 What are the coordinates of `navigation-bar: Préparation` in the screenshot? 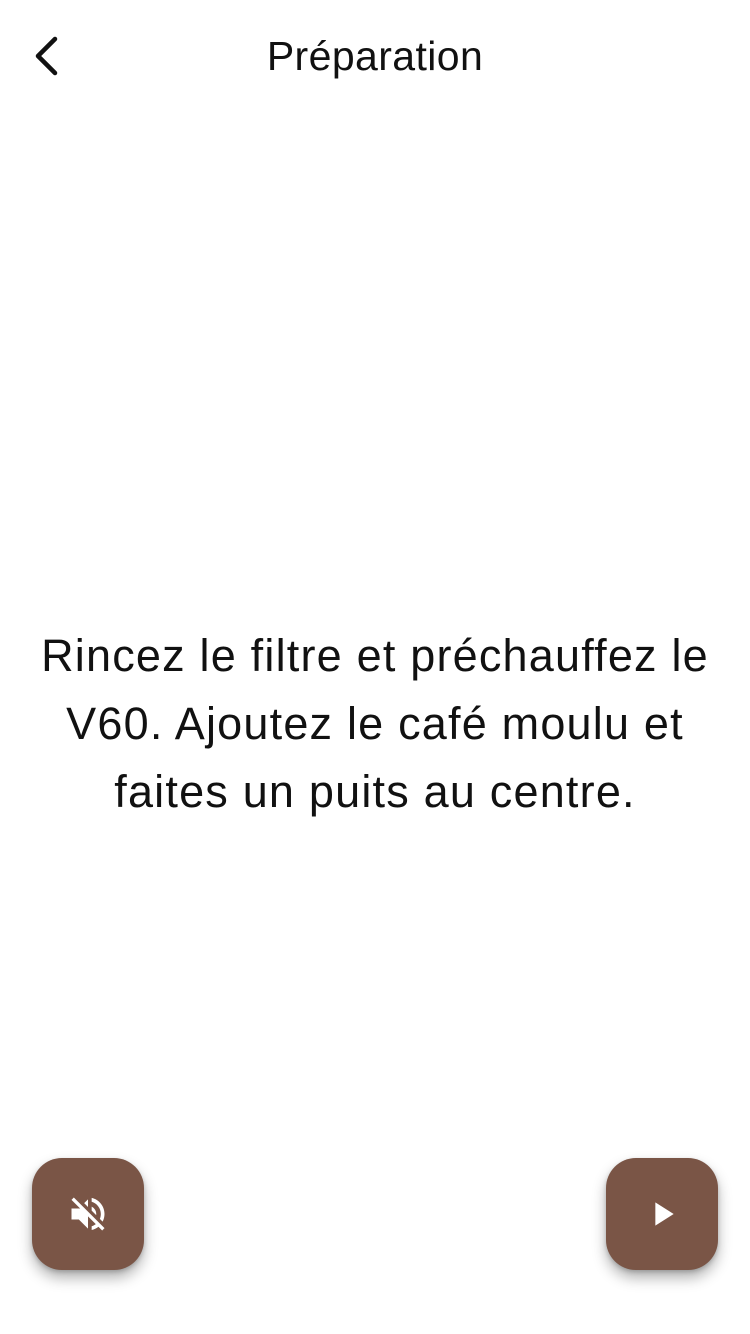 It's located at (375, 56).